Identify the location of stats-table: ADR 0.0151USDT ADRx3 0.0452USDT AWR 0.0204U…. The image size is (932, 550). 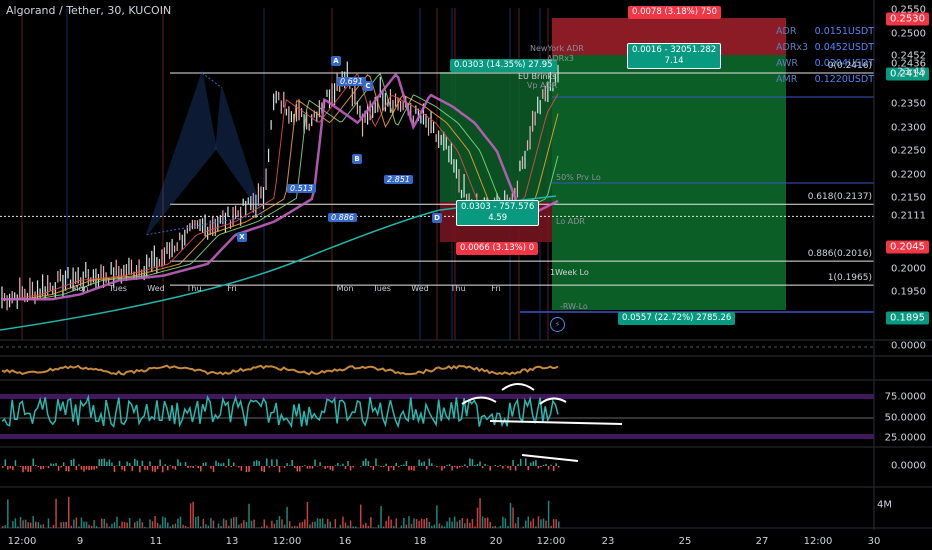
(825, 56).